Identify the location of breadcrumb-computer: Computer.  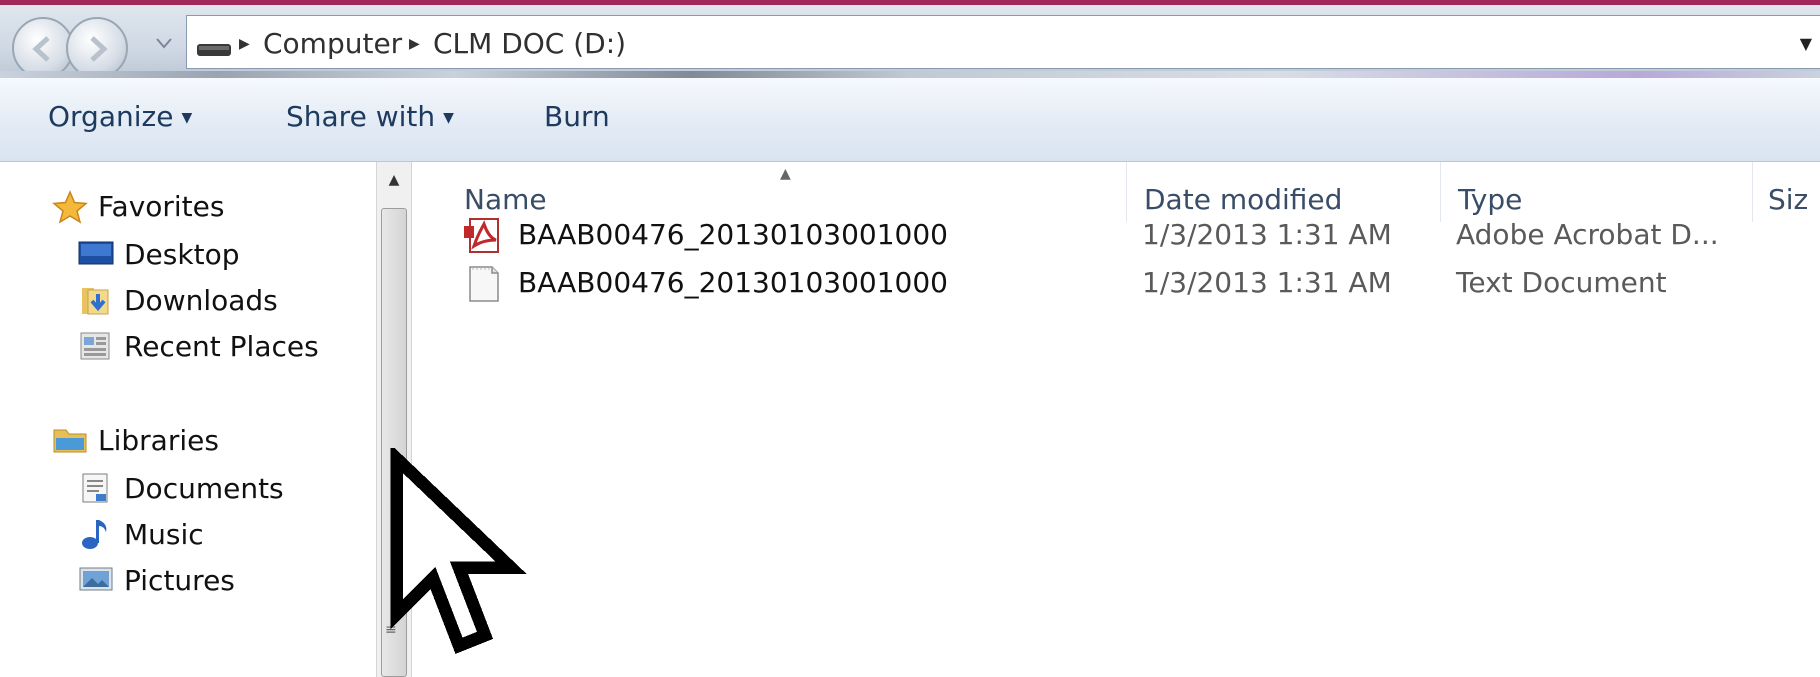
(332, 43).